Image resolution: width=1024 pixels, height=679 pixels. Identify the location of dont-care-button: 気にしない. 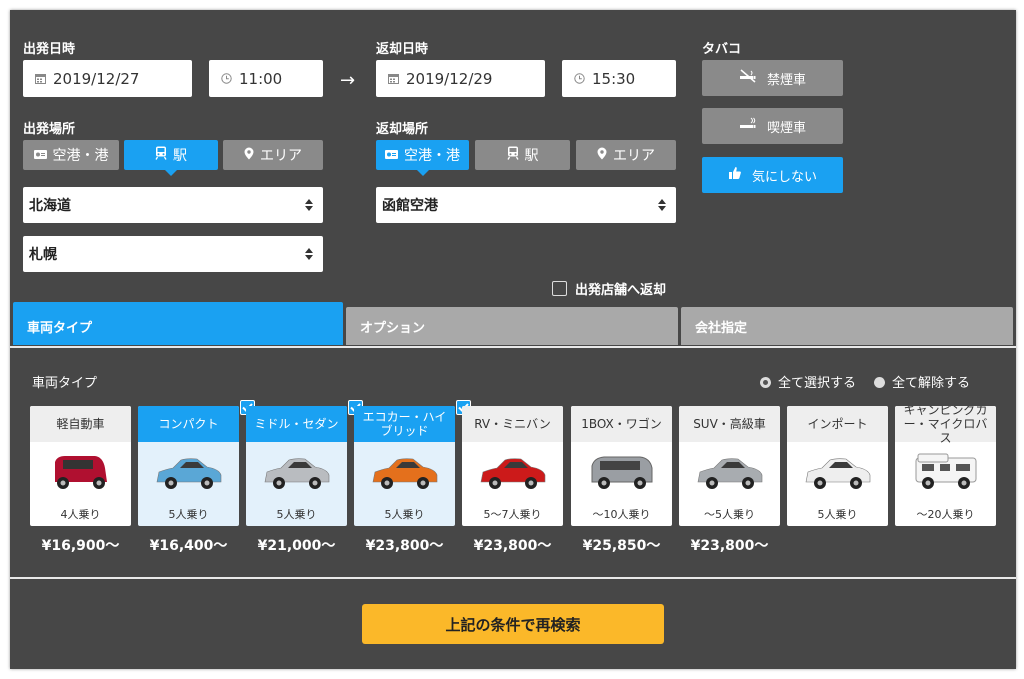
(772, 175).